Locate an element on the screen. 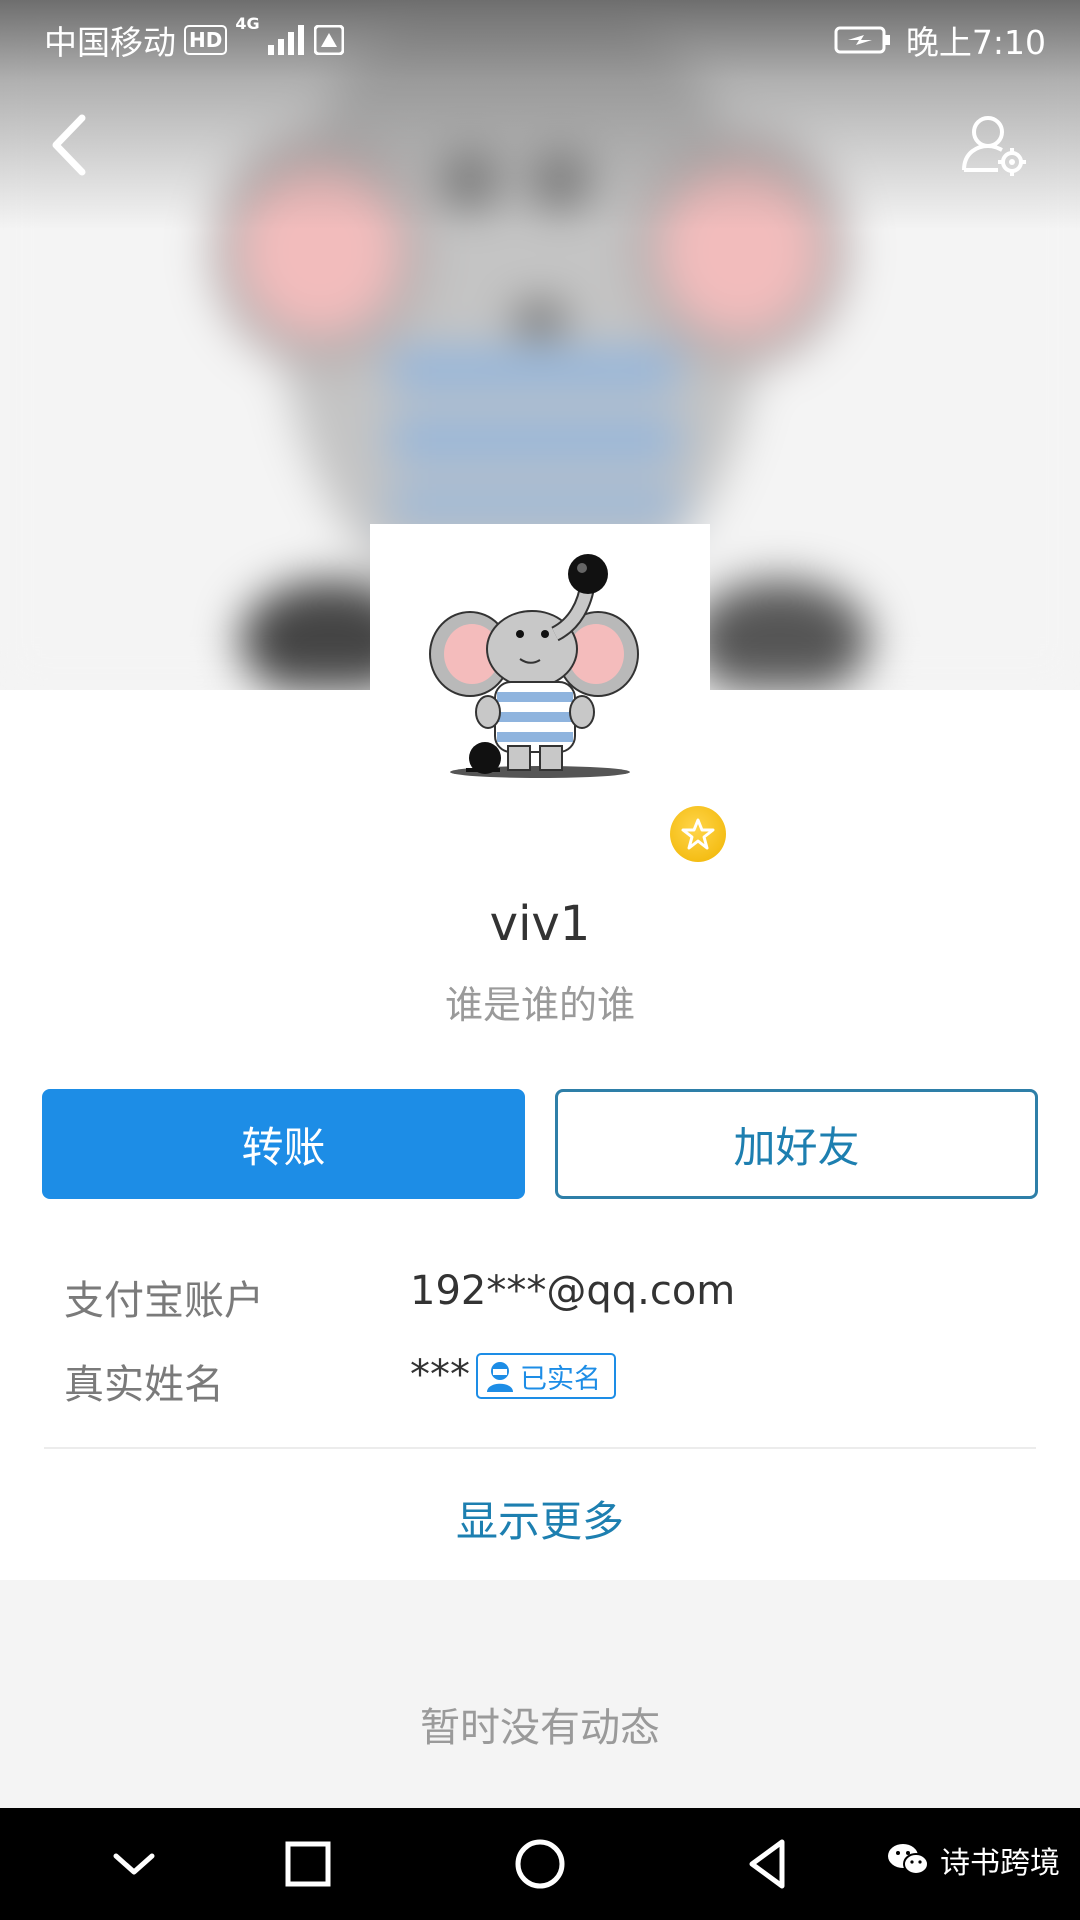 The width and height of the screenshot is (1080, 1920). signal-icon is located at coordinates (285, 40).